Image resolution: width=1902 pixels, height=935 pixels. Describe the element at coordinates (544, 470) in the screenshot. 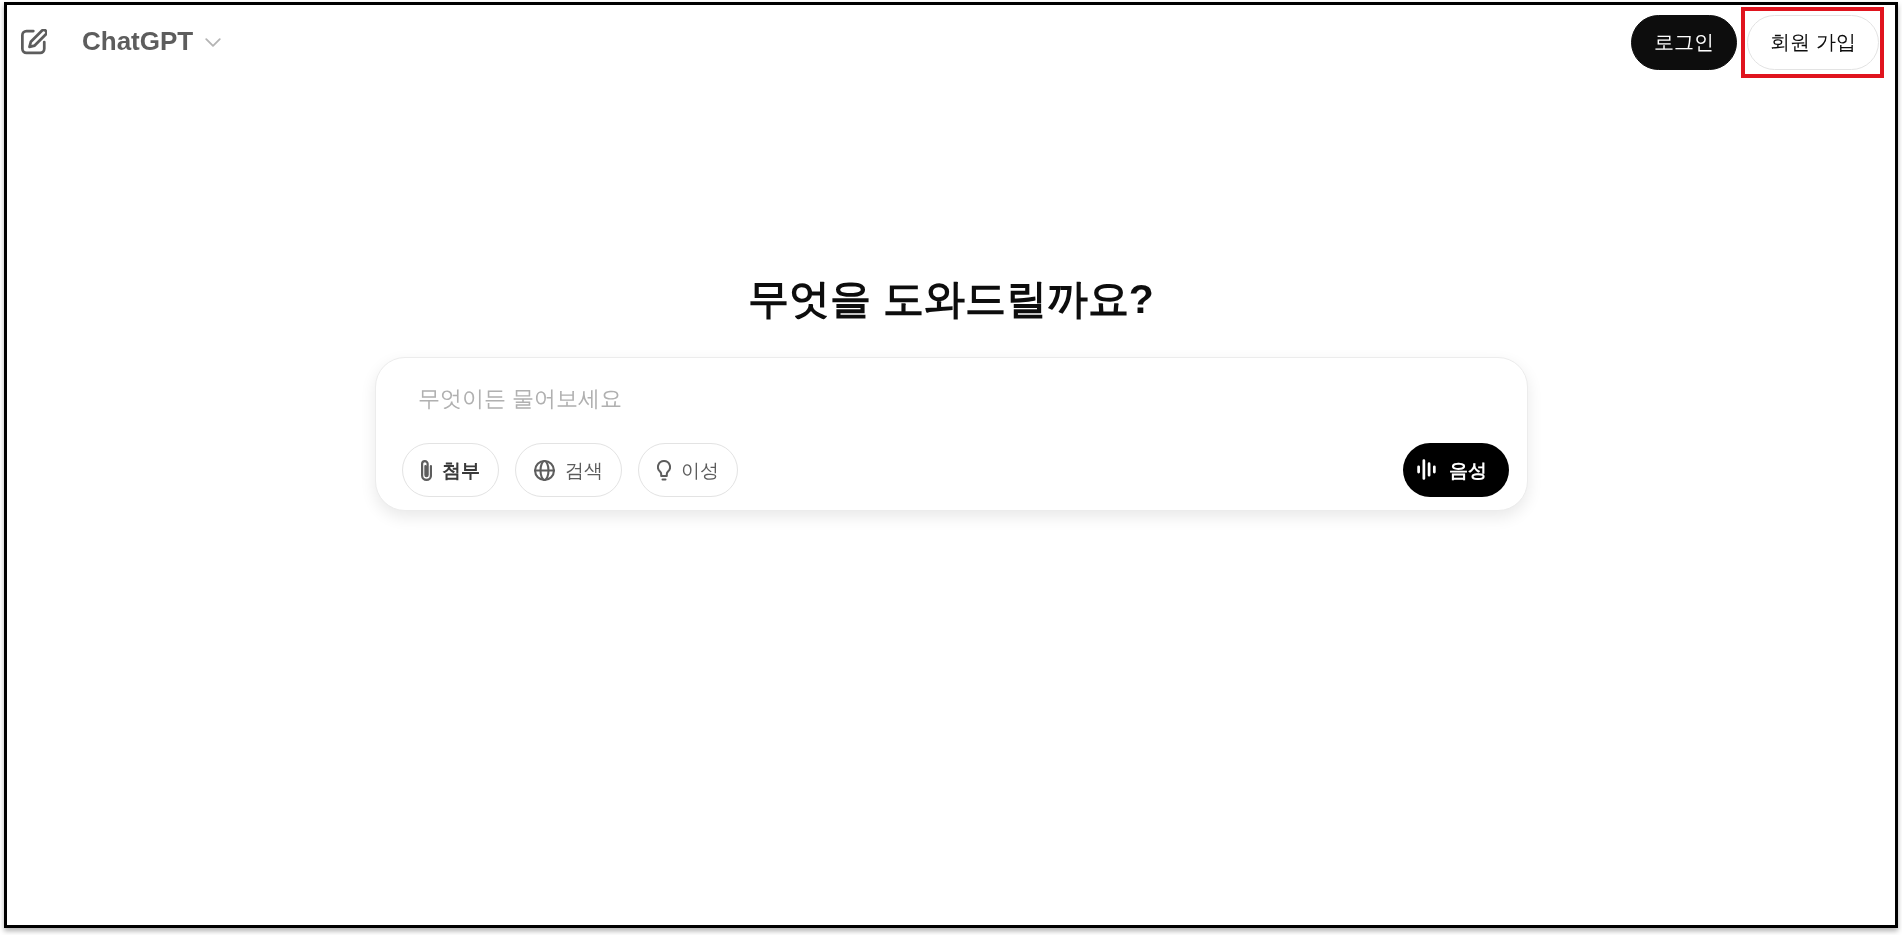

I see `globe-icon` at that location.